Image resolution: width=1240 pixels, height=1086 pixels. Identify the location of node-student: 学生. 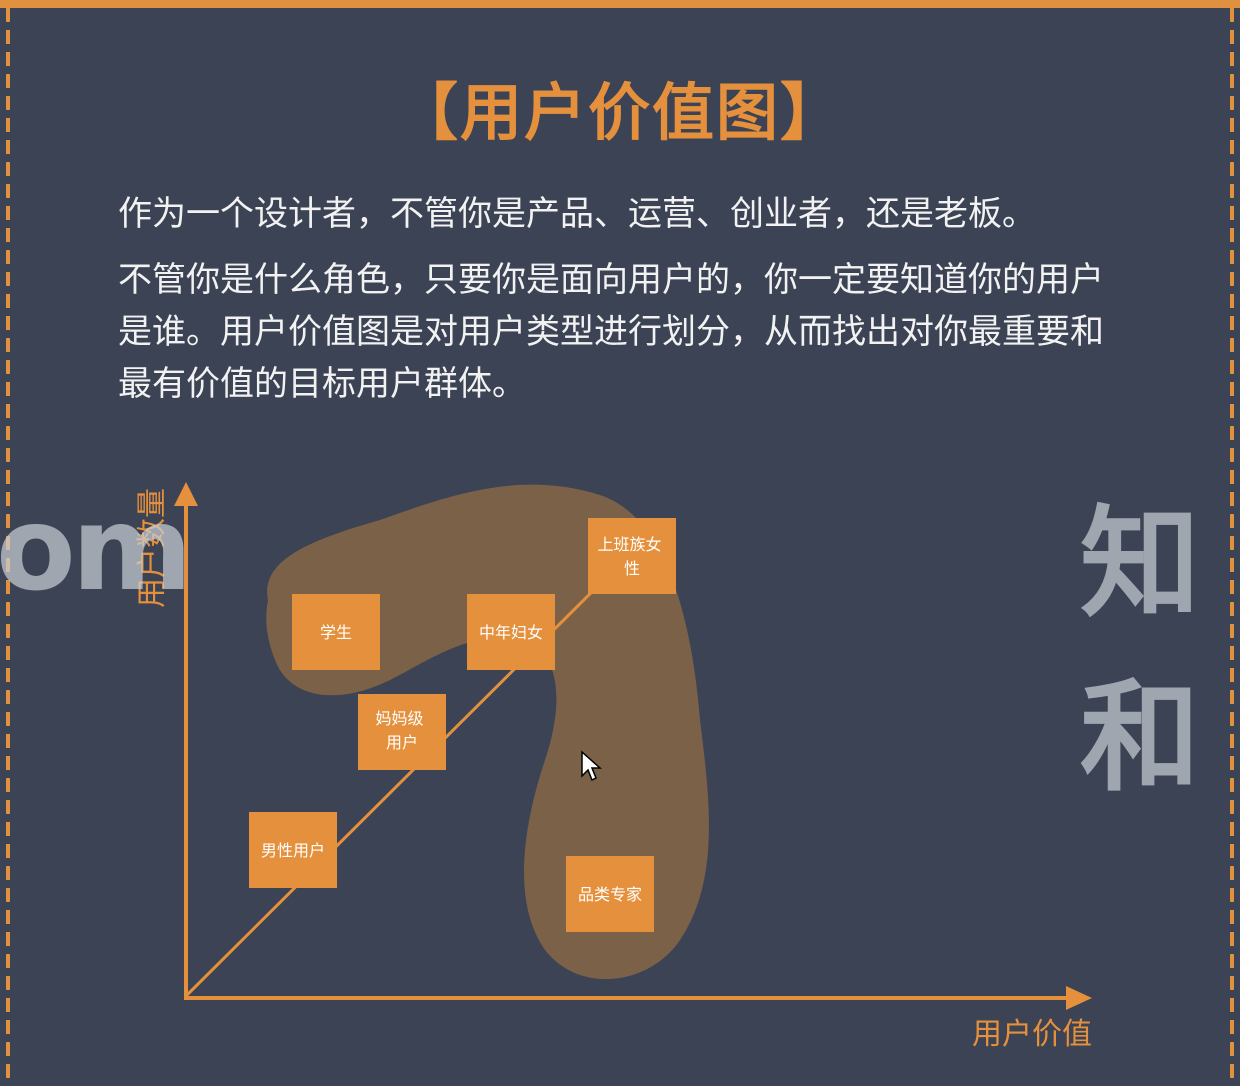
(336, 632).